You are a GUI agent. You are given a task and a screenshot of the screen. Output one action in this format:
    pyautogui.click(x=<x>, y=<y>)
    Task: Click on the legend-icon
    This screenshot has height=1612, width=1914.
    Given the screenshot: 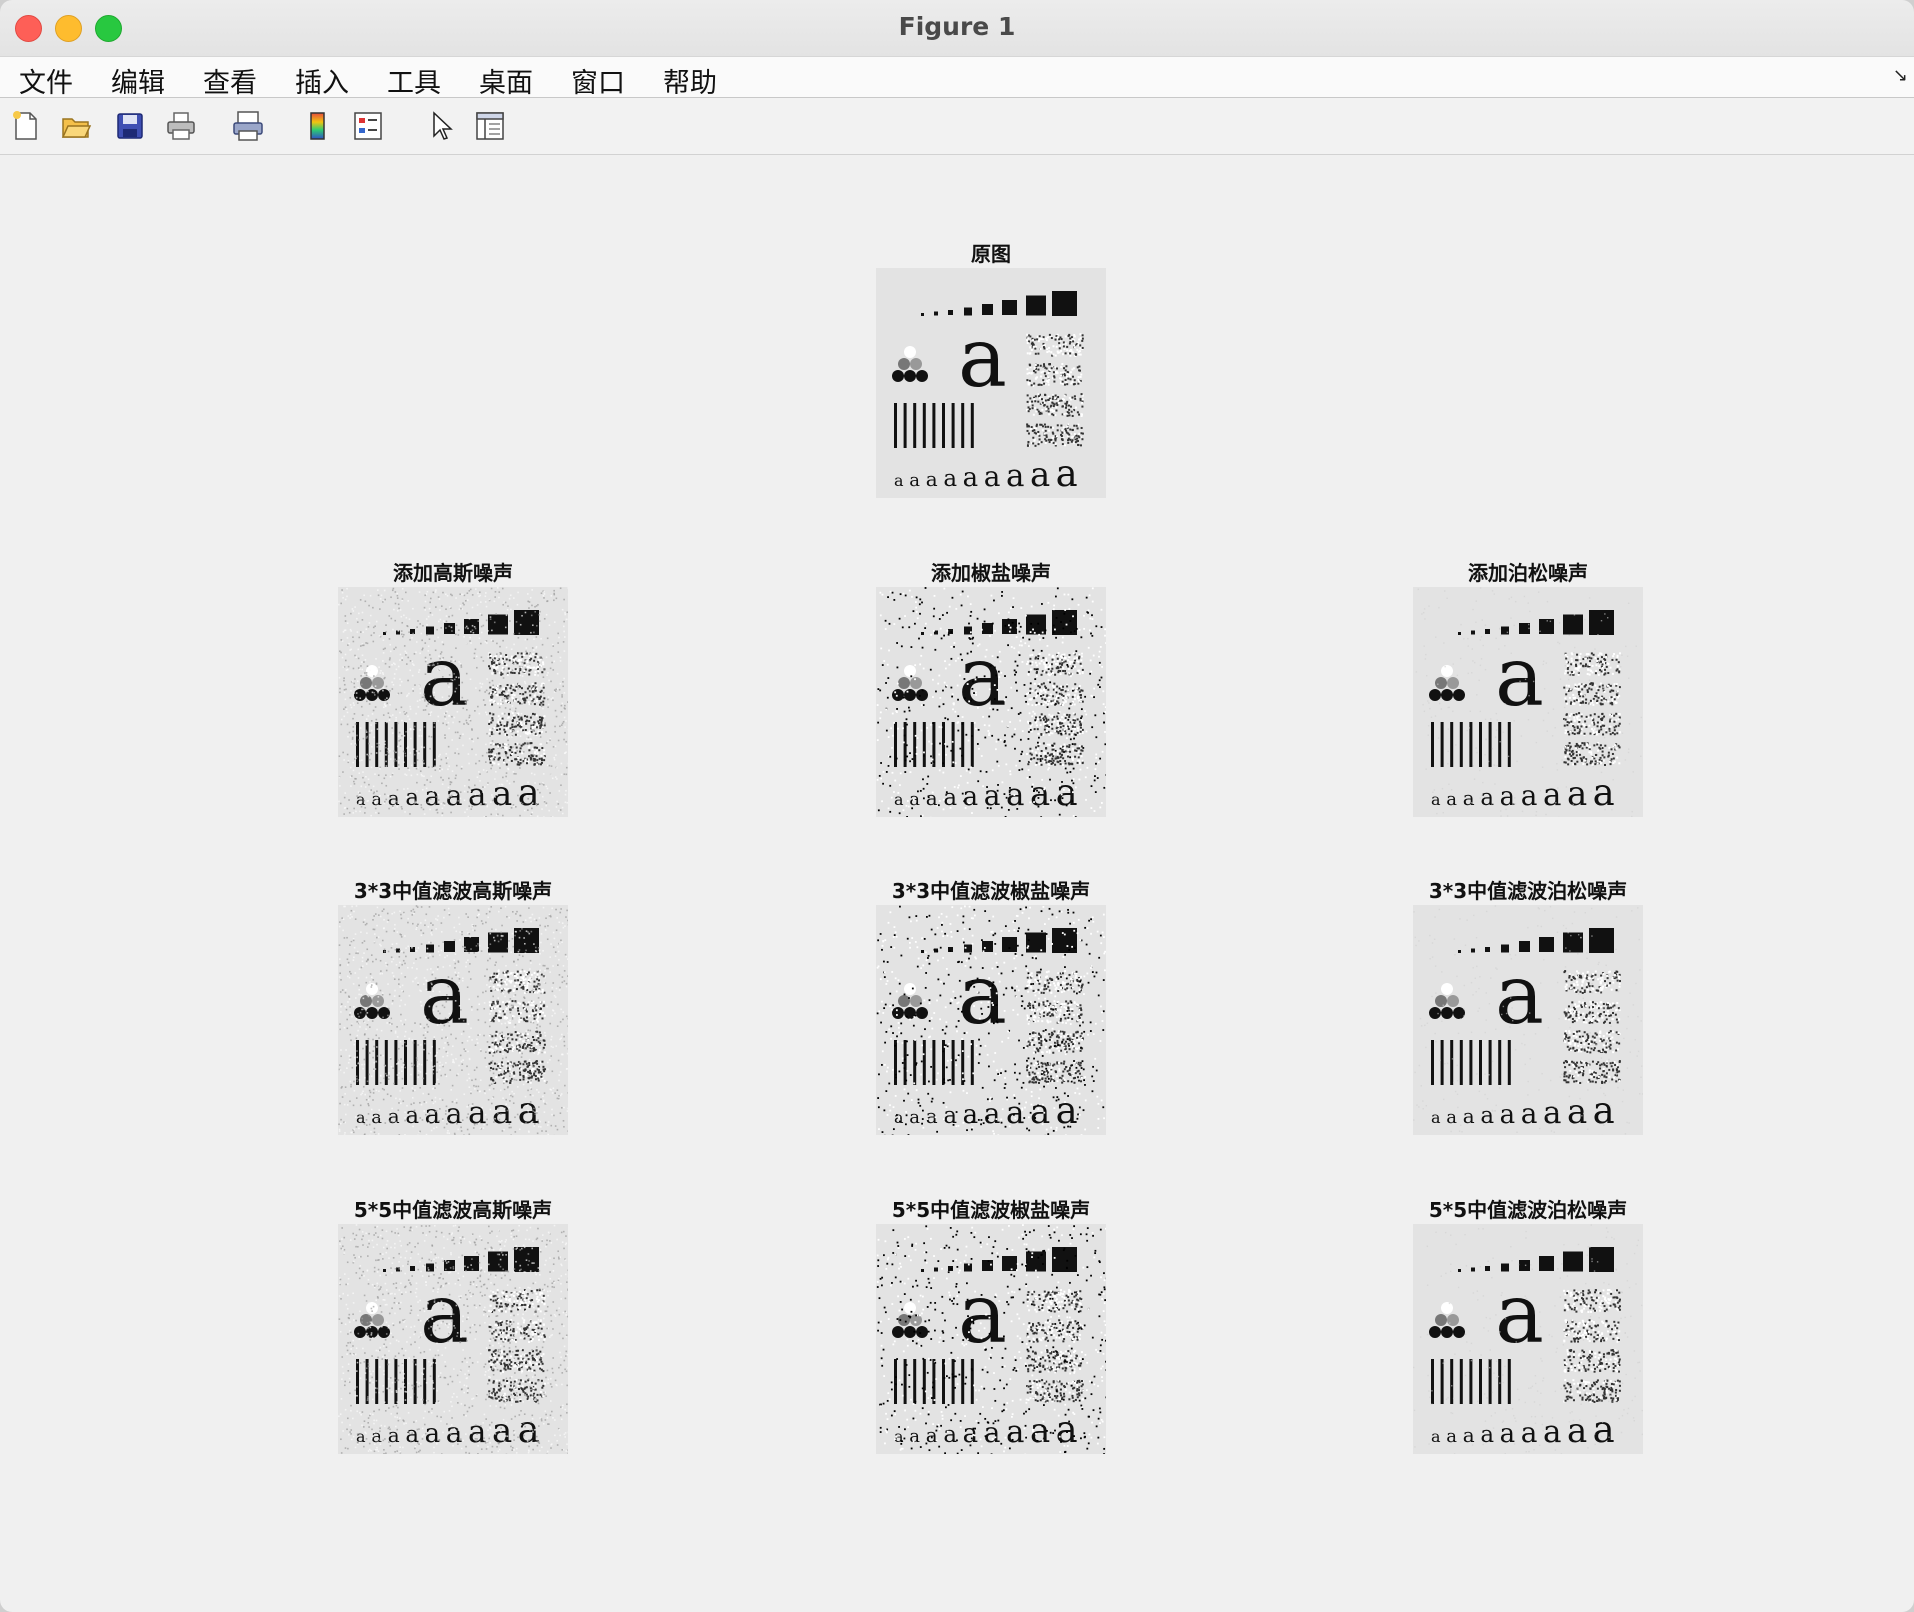 What is the action you would take?
    pyautogui.click(x=368, y=126)
    